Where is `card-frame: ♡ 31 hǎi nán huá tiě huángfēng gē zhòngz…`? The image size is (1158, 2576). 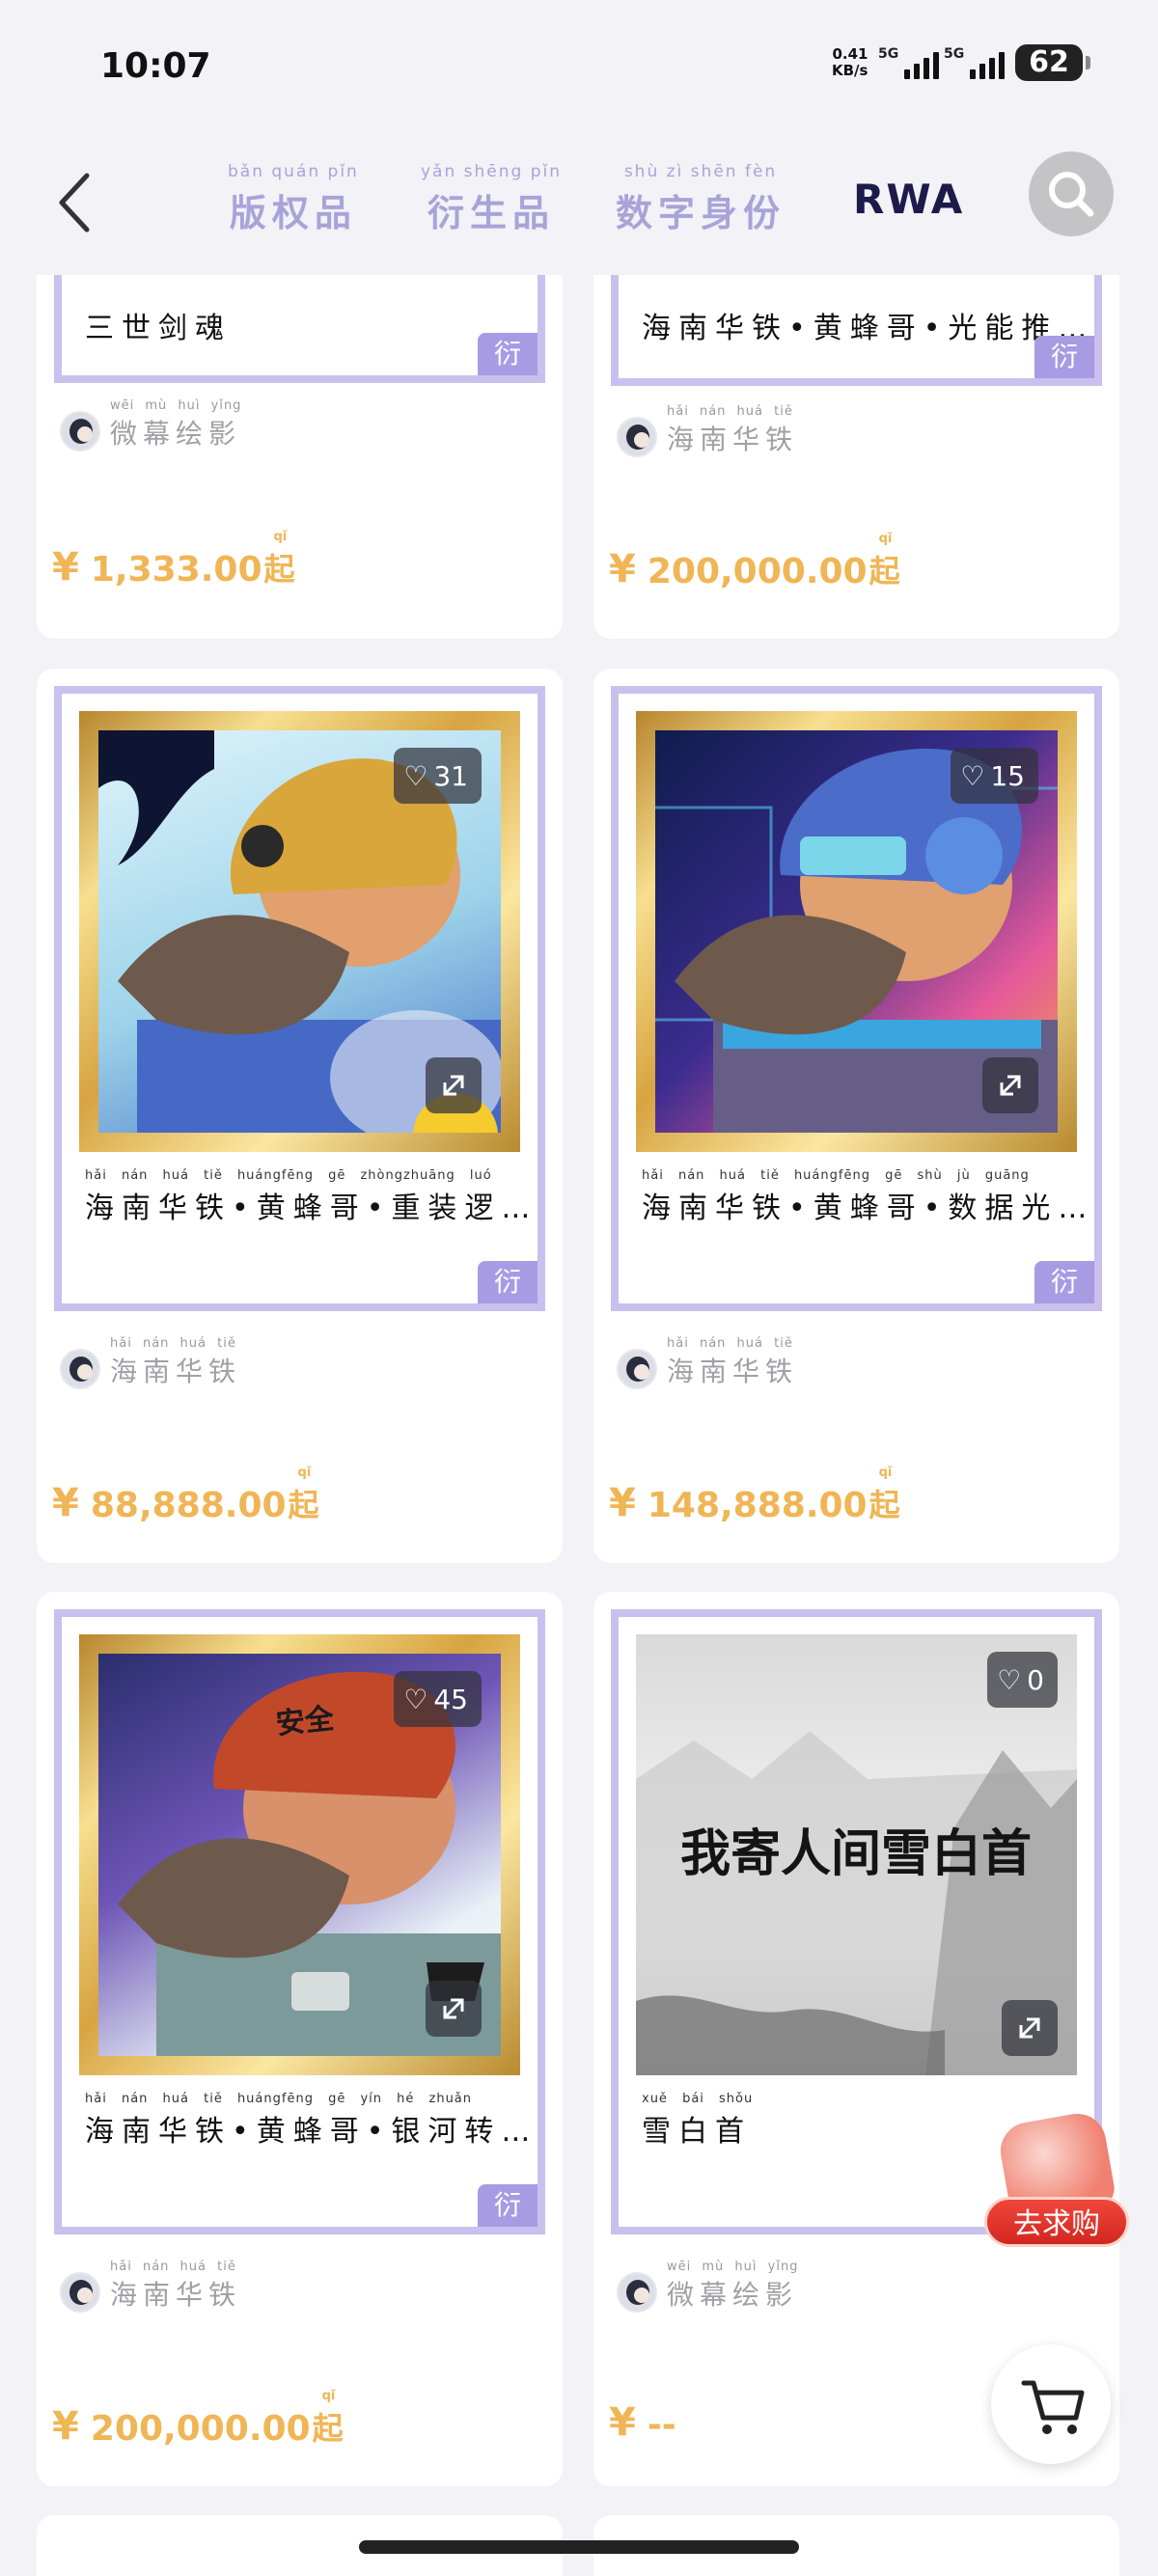 card-frame: ♡ 31 hǎi nán huá tiě huángfēng gē zhòngz… is located at coordinates (299, 999).